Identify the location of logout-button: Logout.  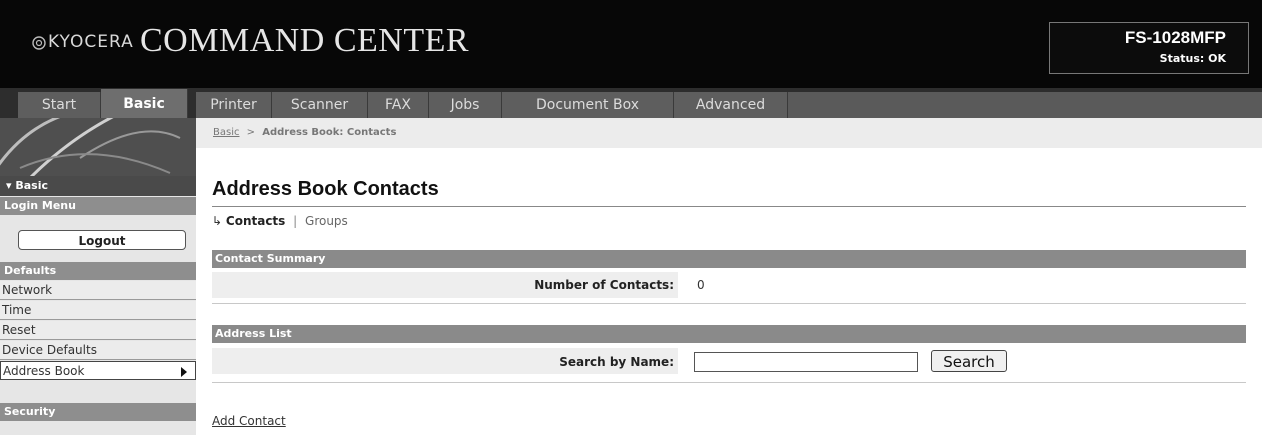
(102, 240).